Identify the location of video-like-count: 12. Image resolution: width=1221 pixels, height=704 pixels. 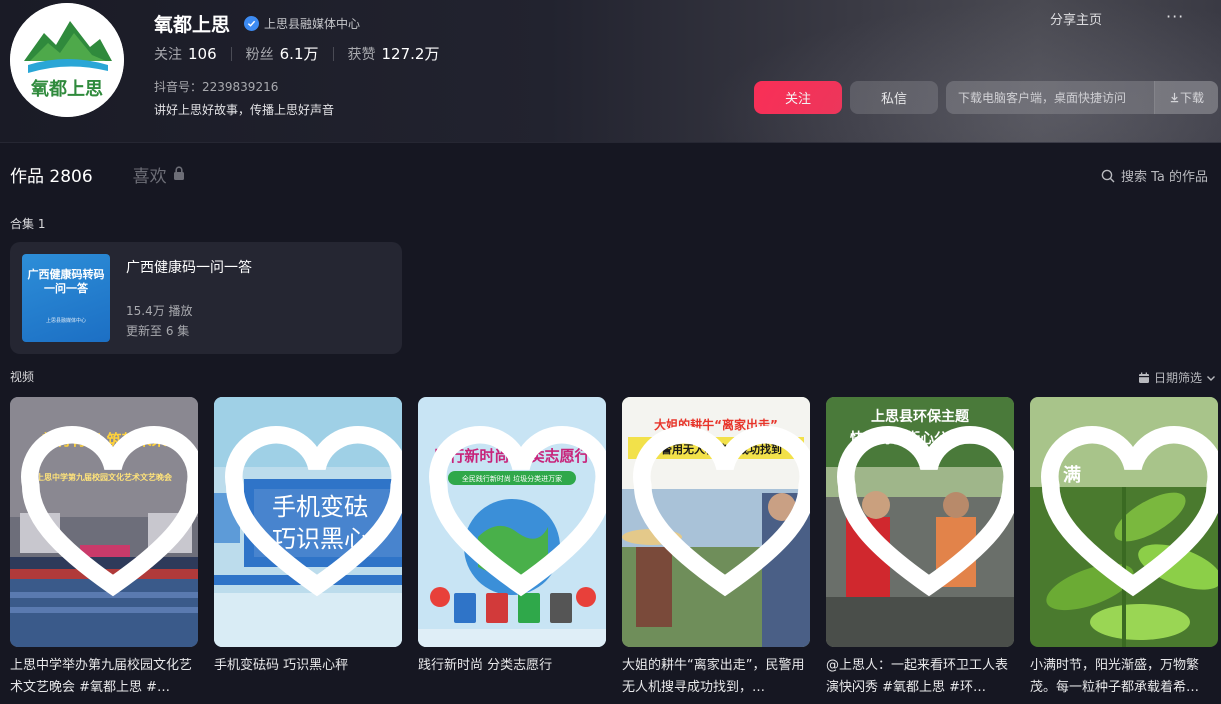
(516, 518).